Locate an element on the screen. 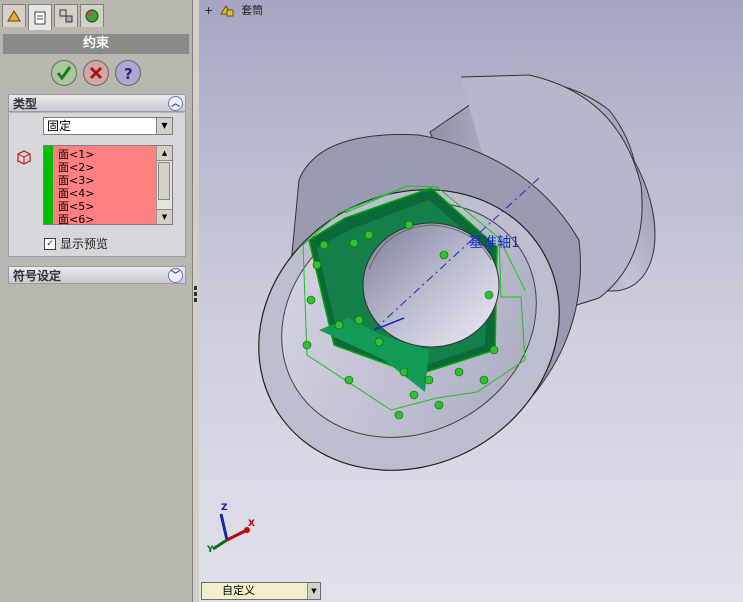 This screenshot has width=743, height=602. property-manager-tab is located at coordinates (40, 17).